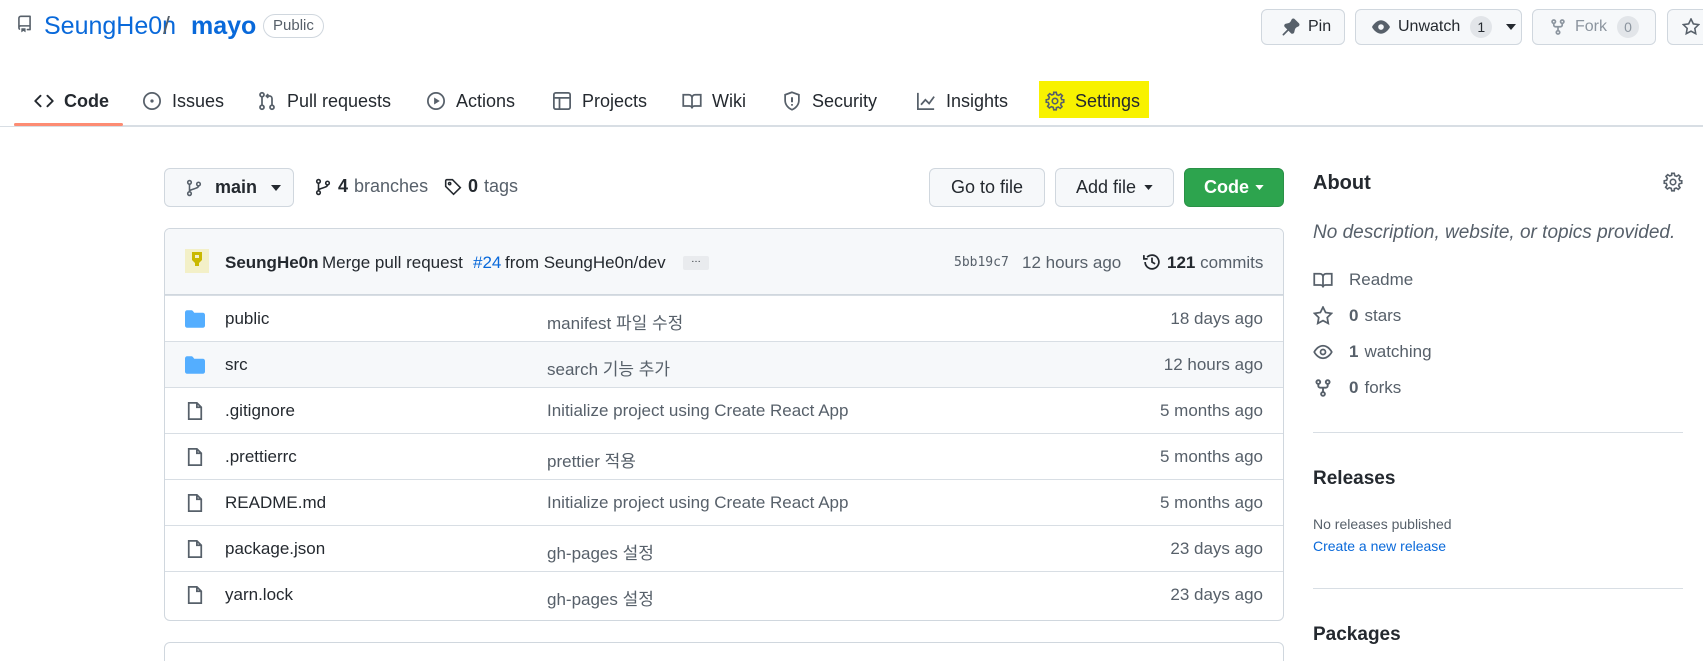  I want to click on commit-message-tail: from SeungHe0n/dev, so click(585, 263).